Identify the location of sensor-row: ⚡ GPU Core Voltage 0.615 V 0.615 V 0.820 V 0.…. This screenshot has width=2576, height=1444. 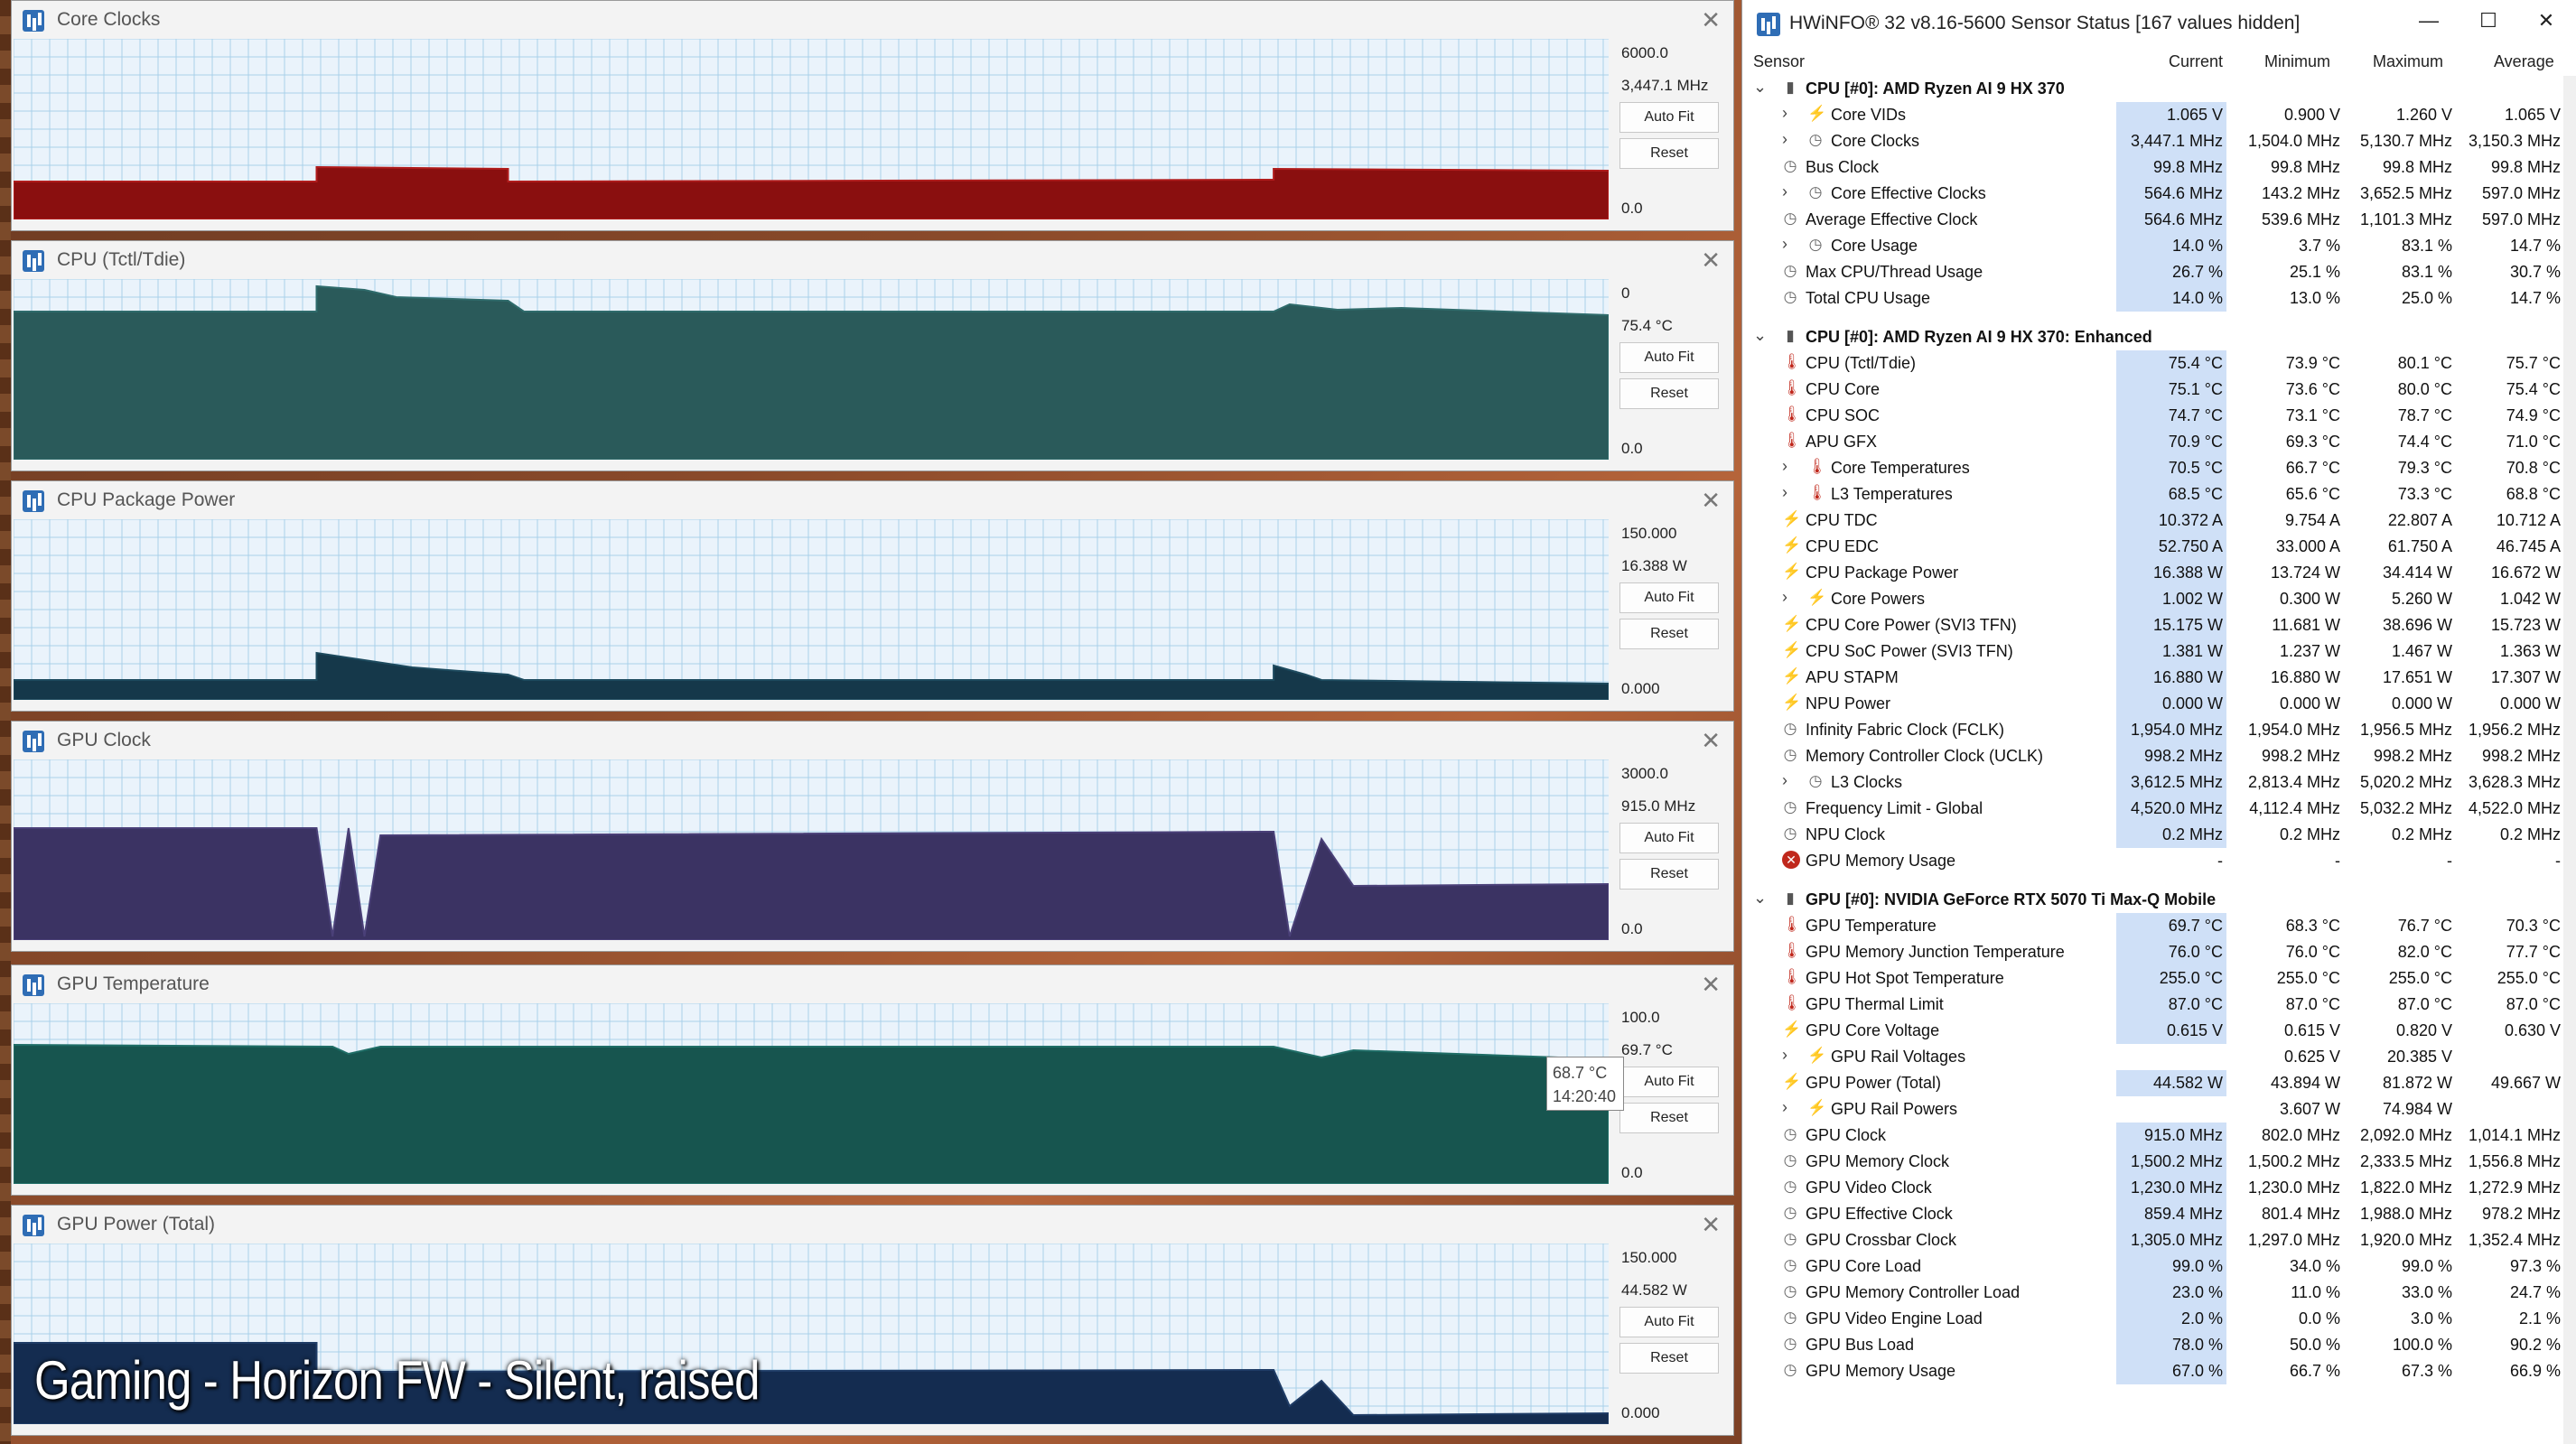
(2159, 1031).